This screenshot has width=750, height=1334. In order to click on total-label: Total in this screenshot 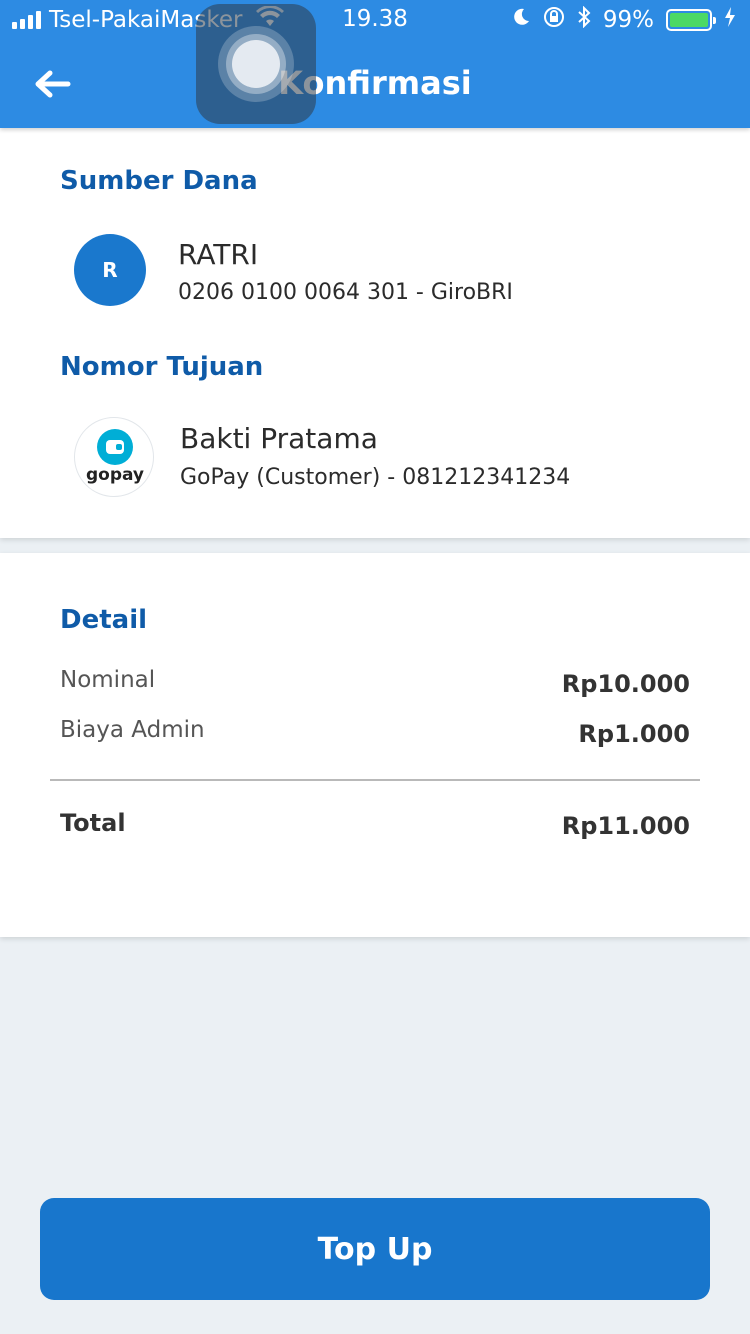, I will do `click(93, 823)`.